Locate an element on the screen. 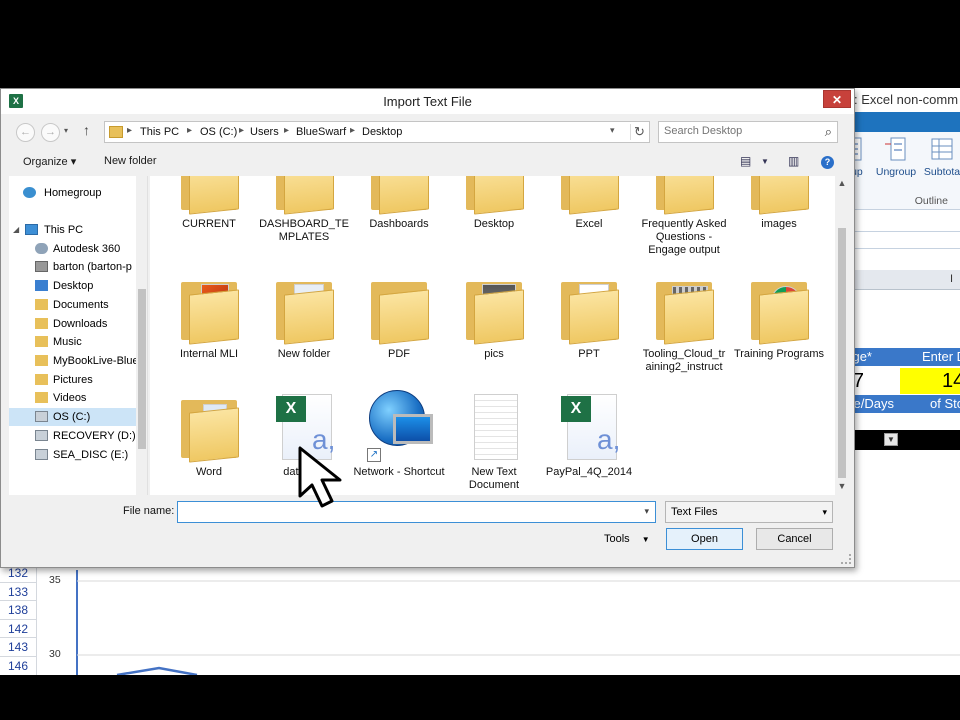 Image resolution: width=960 pixels, height=720 pixels. file-item-folder: pics is located at coordinates (494, 316).